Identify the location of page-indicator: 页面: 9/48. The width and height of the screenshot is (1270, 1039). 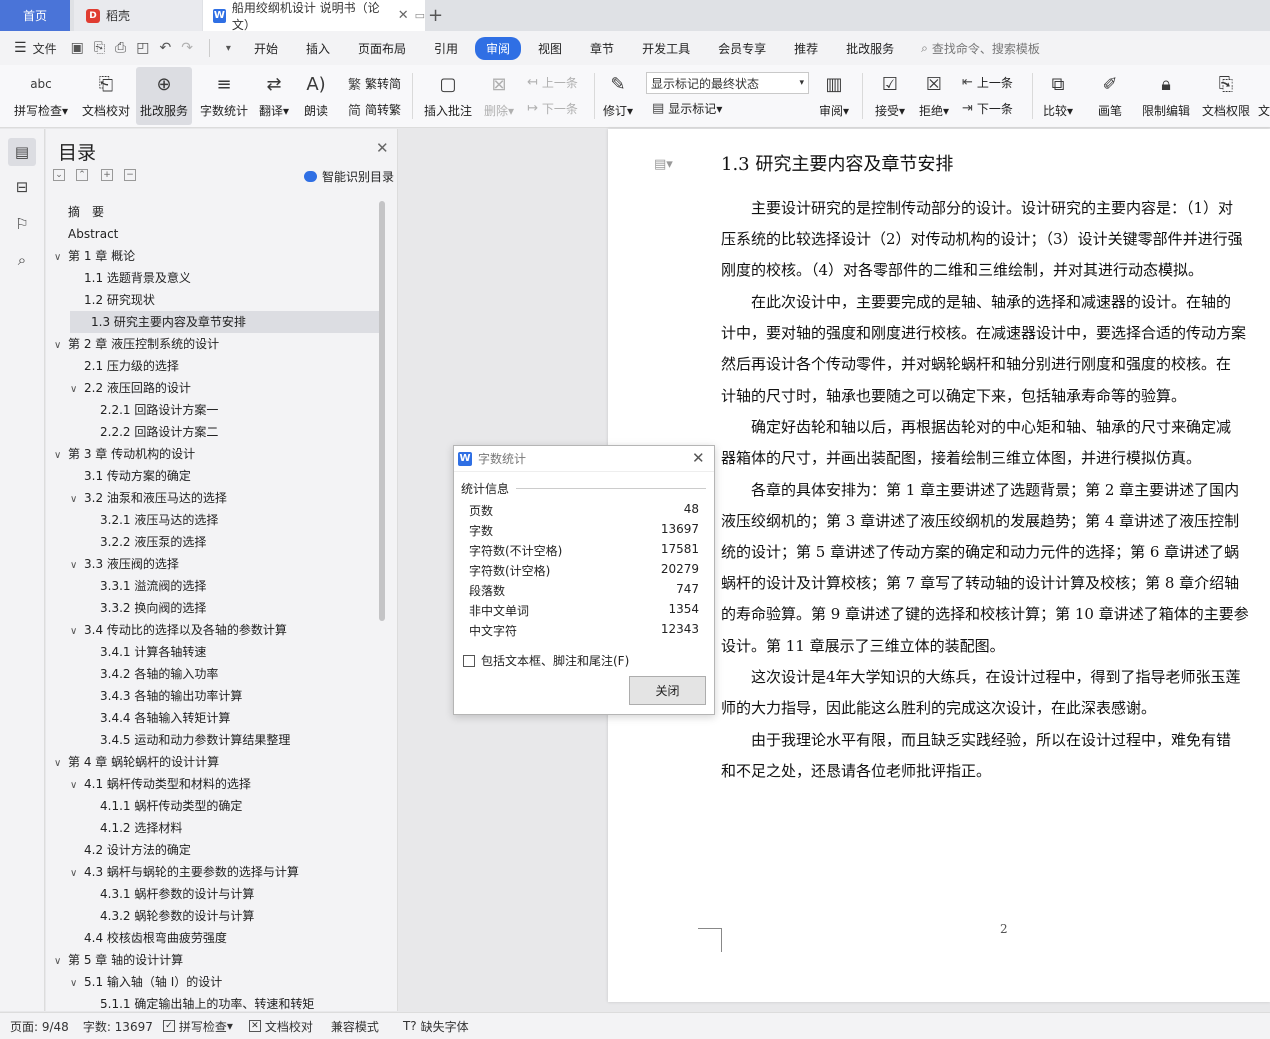
(39, 1026).